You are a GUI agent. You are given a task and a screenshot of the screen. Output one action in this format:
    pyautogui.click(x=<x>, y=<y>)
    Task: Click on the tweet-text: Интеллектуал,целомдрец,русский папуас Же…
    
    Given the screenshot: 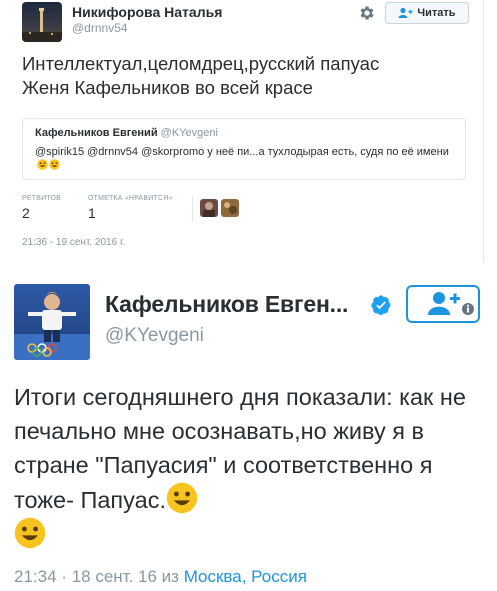 What is the action you would take?
    pyautogui.click(x=247, y=76)
    